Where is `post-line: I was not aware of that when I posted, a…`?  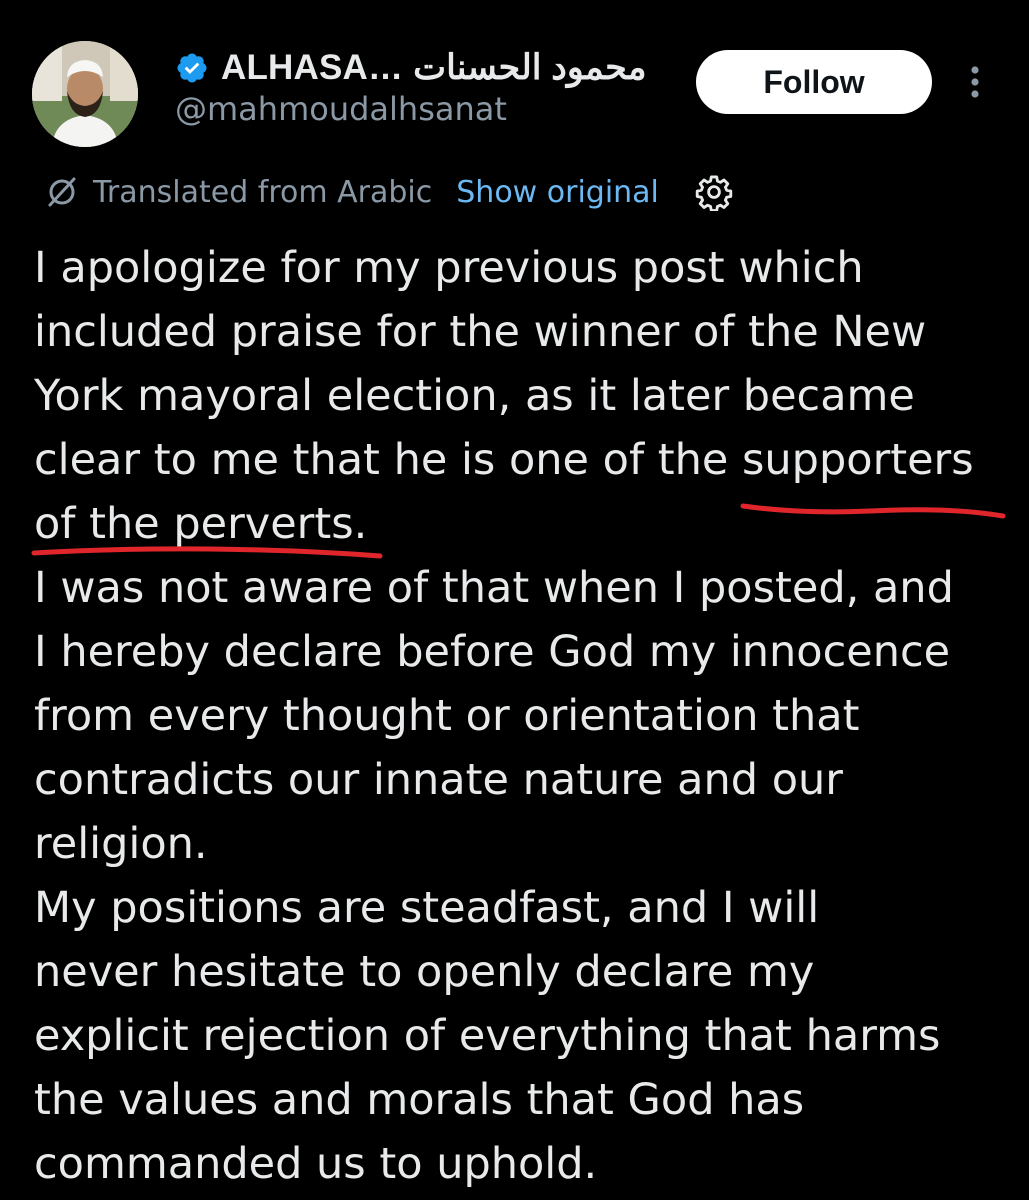 post-line: I was not aware of that when I posted, a… is located at coordinates (494, 588).